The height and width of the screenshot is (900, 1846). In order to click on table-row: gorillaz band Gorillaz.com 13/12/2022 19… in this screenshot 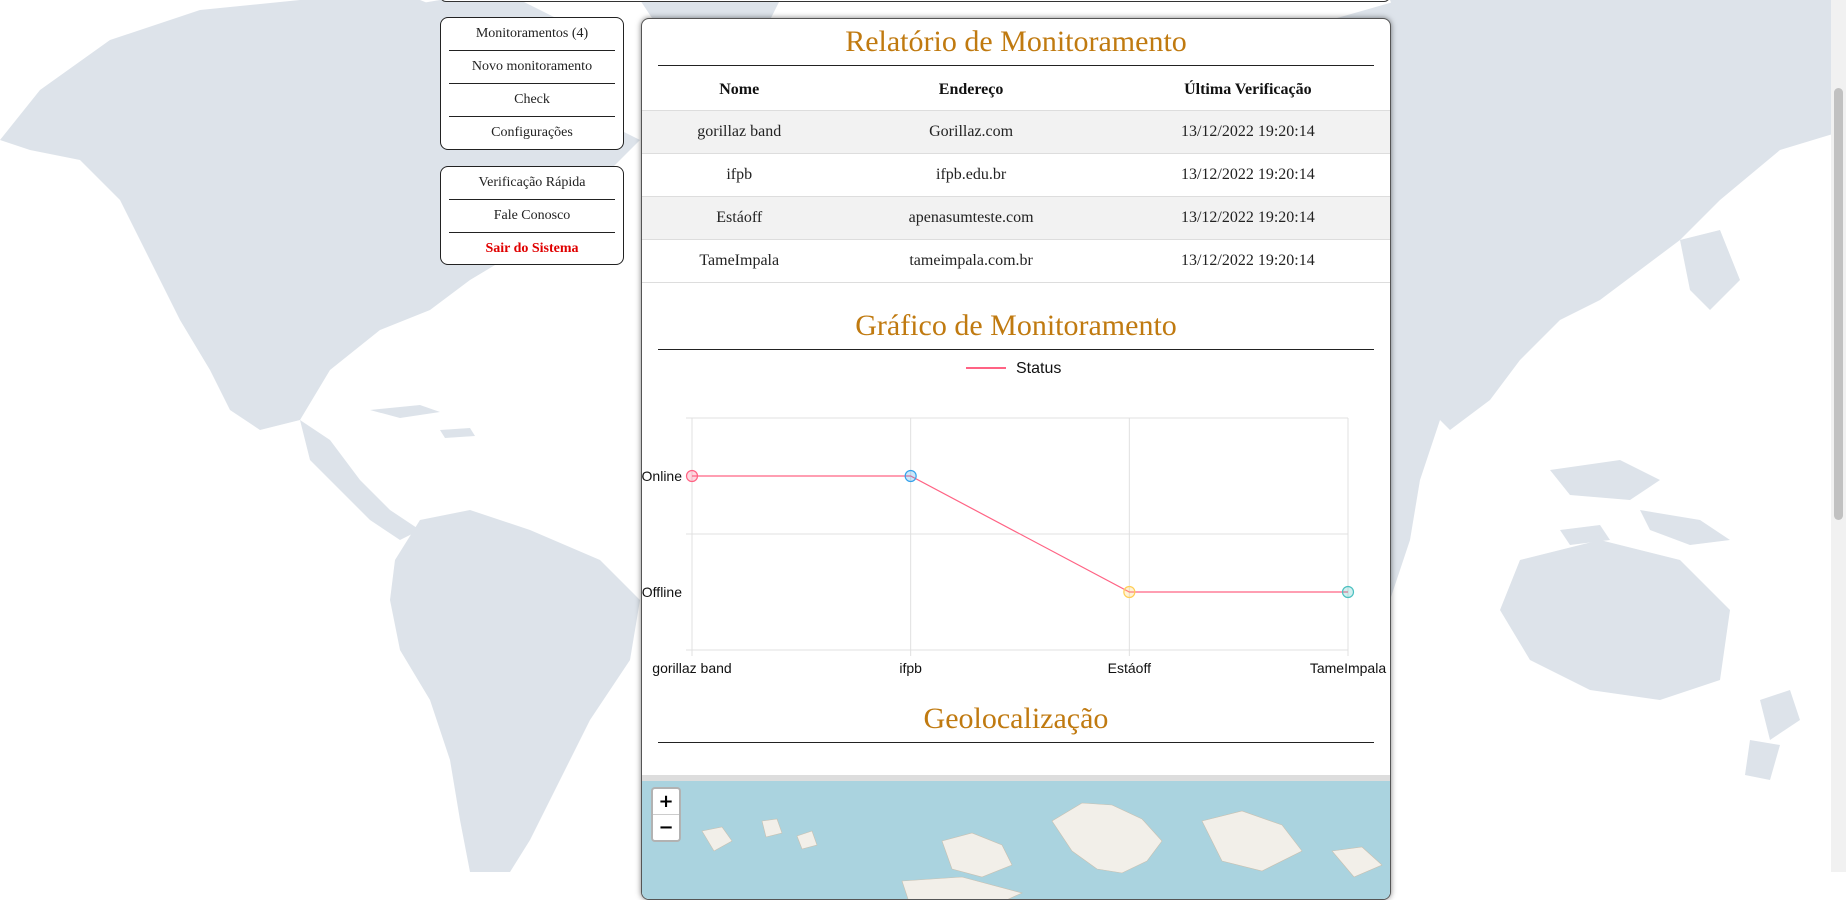, I will do `click(1016, 132)`.